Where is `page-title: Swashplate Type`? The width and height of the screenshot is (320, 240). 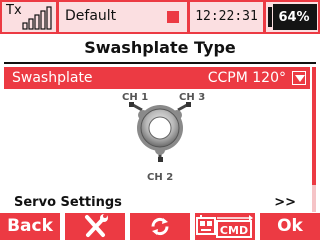 page-title: Swashplate Type is located at coordinates (160, 47).